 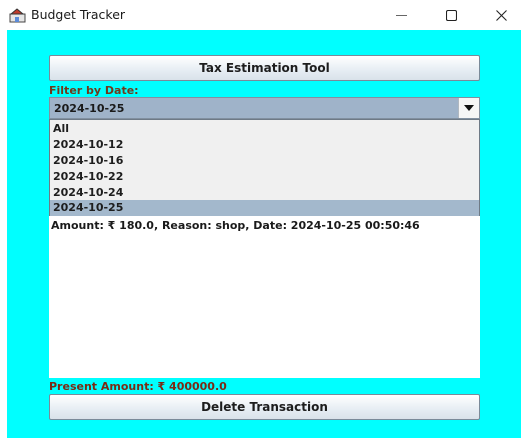 I want to click on dropdown-option-2024-10-24: 2024-10-24, so click(x=264, y=193).